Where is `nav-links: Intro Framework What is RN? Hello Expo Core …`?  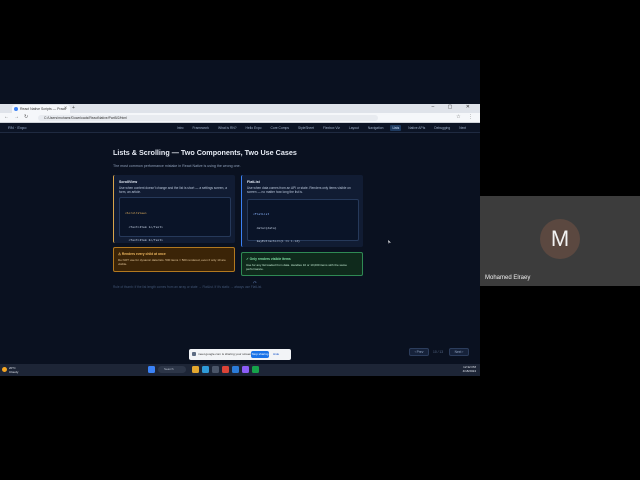
nav-links: Intro Framework What is RN? Hello Expo Core … is located at coordinates (321, 128).